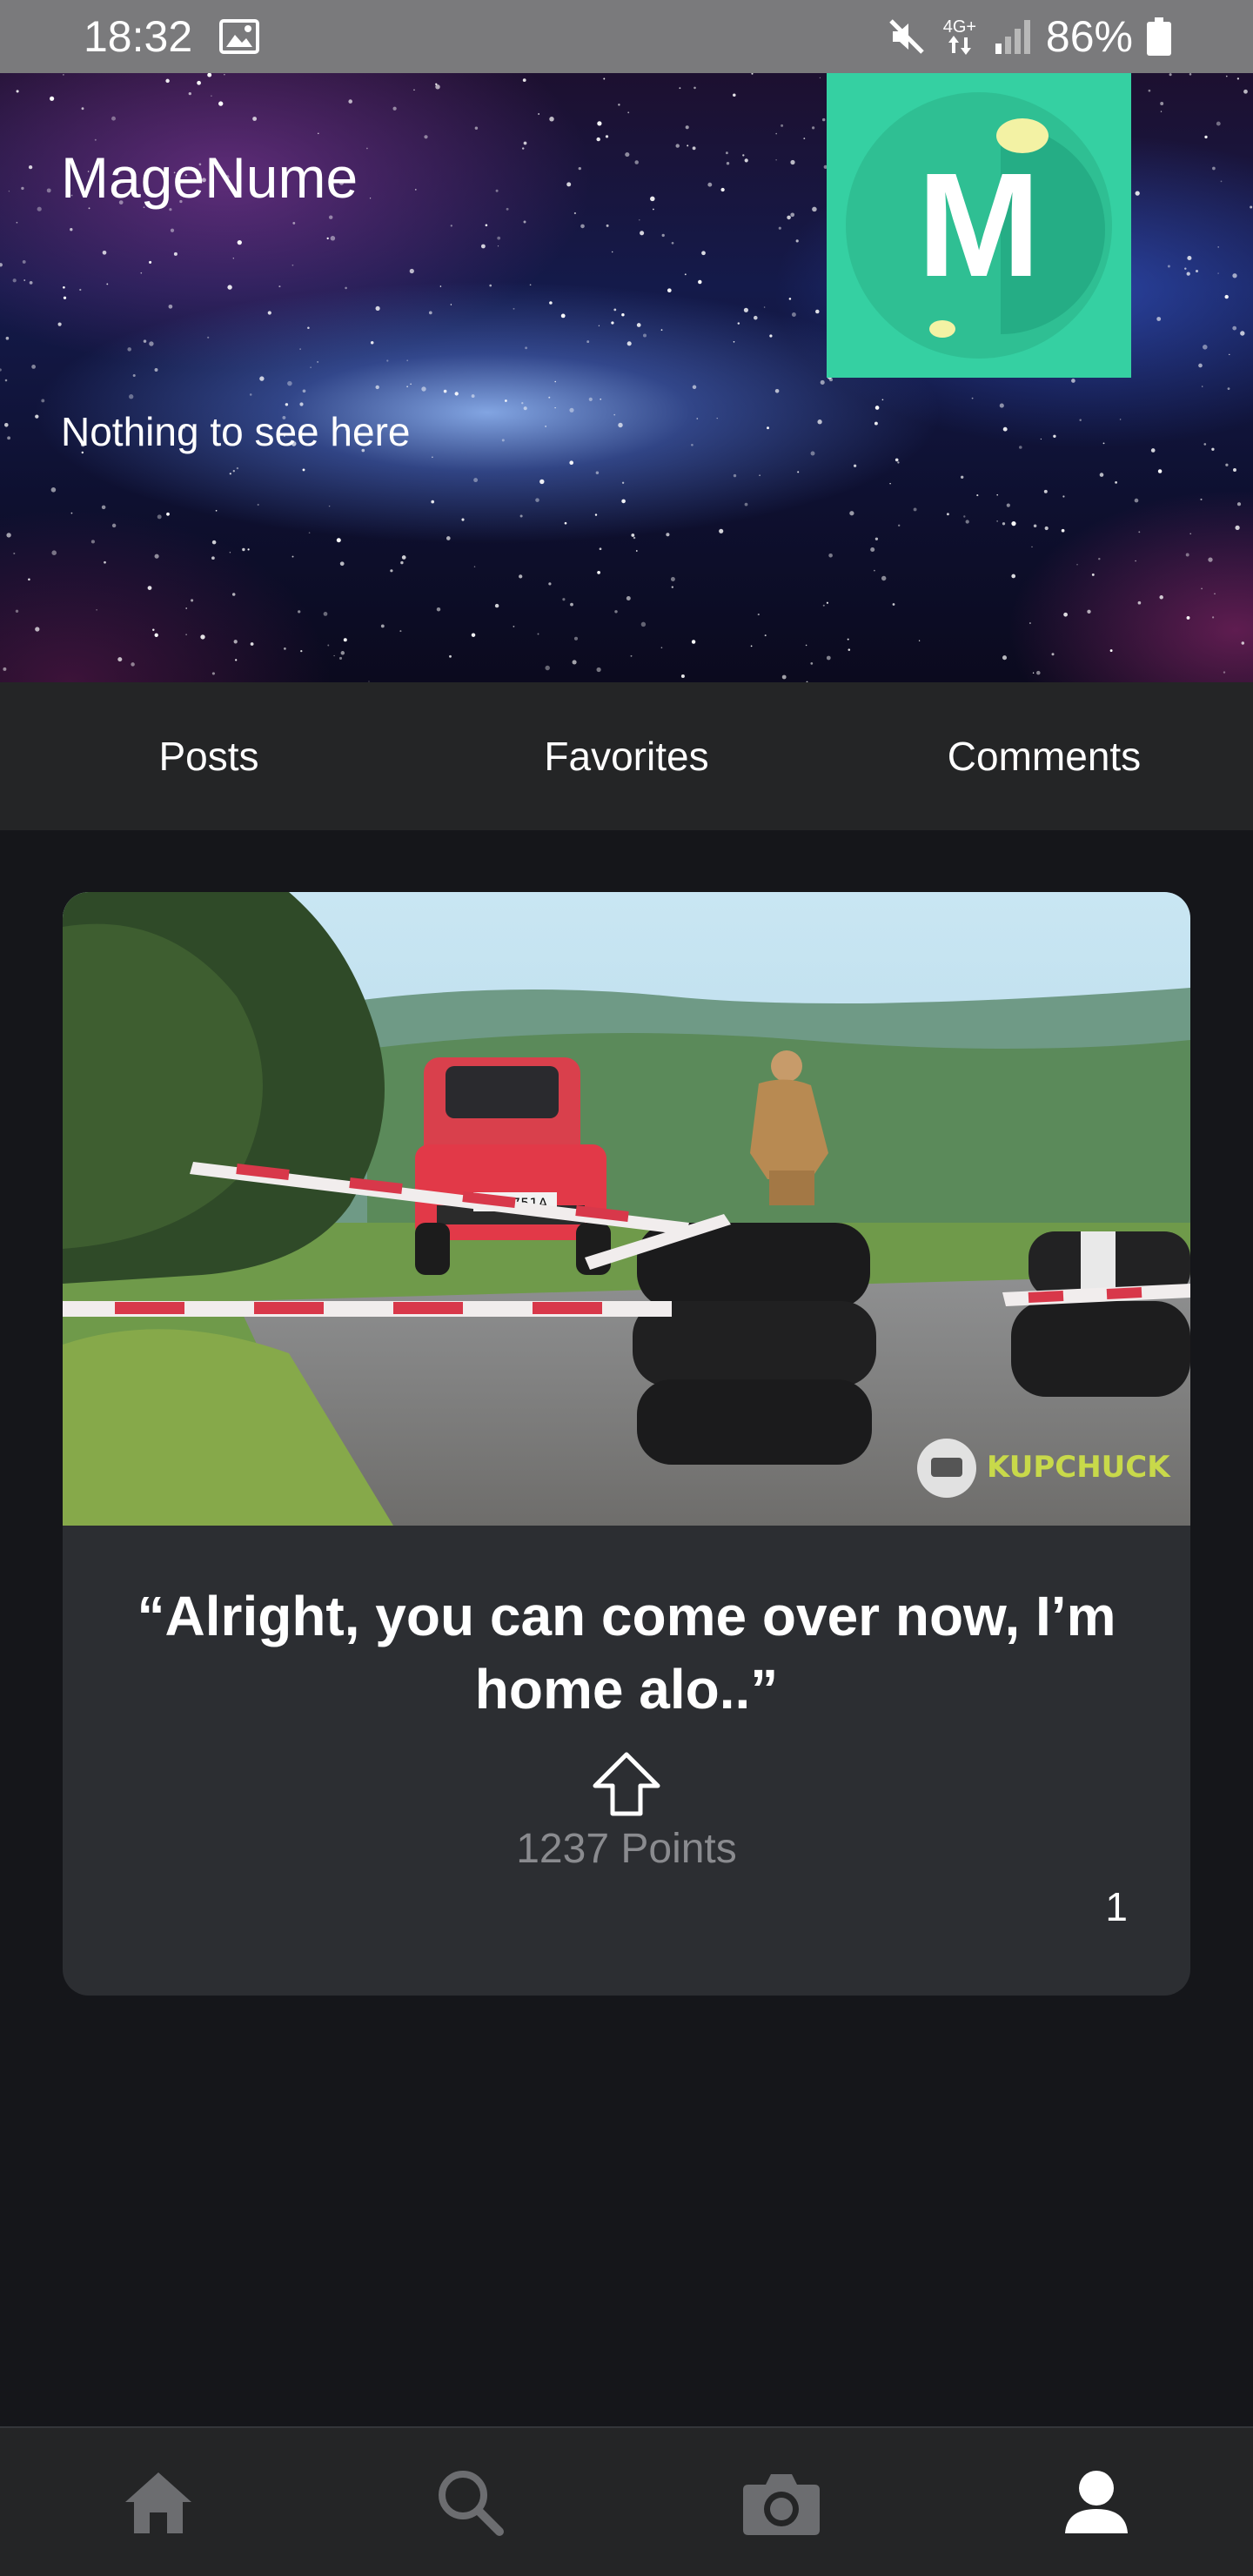 This screenshot has height=2576, width=1253. What do you see at coordinates (209, 756) in the screenshot?
I see `tab-posts: Posts` at bounding box center [209, 756].